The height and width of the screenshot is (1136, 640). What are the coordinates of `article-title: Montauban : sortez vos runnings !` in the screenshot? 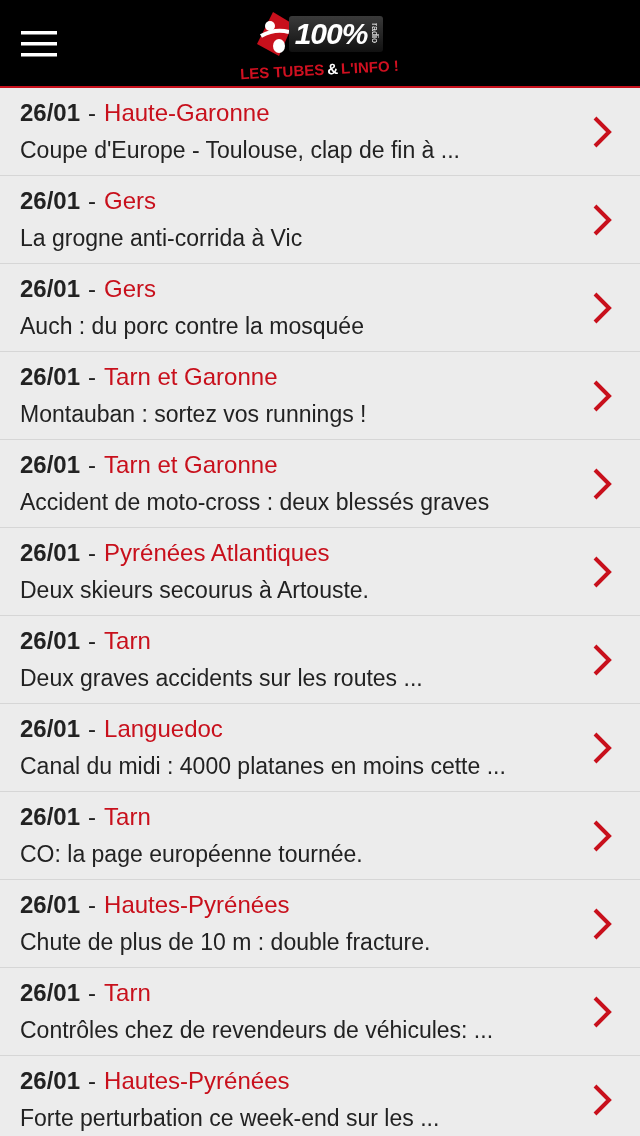 It's located at (194, 414).